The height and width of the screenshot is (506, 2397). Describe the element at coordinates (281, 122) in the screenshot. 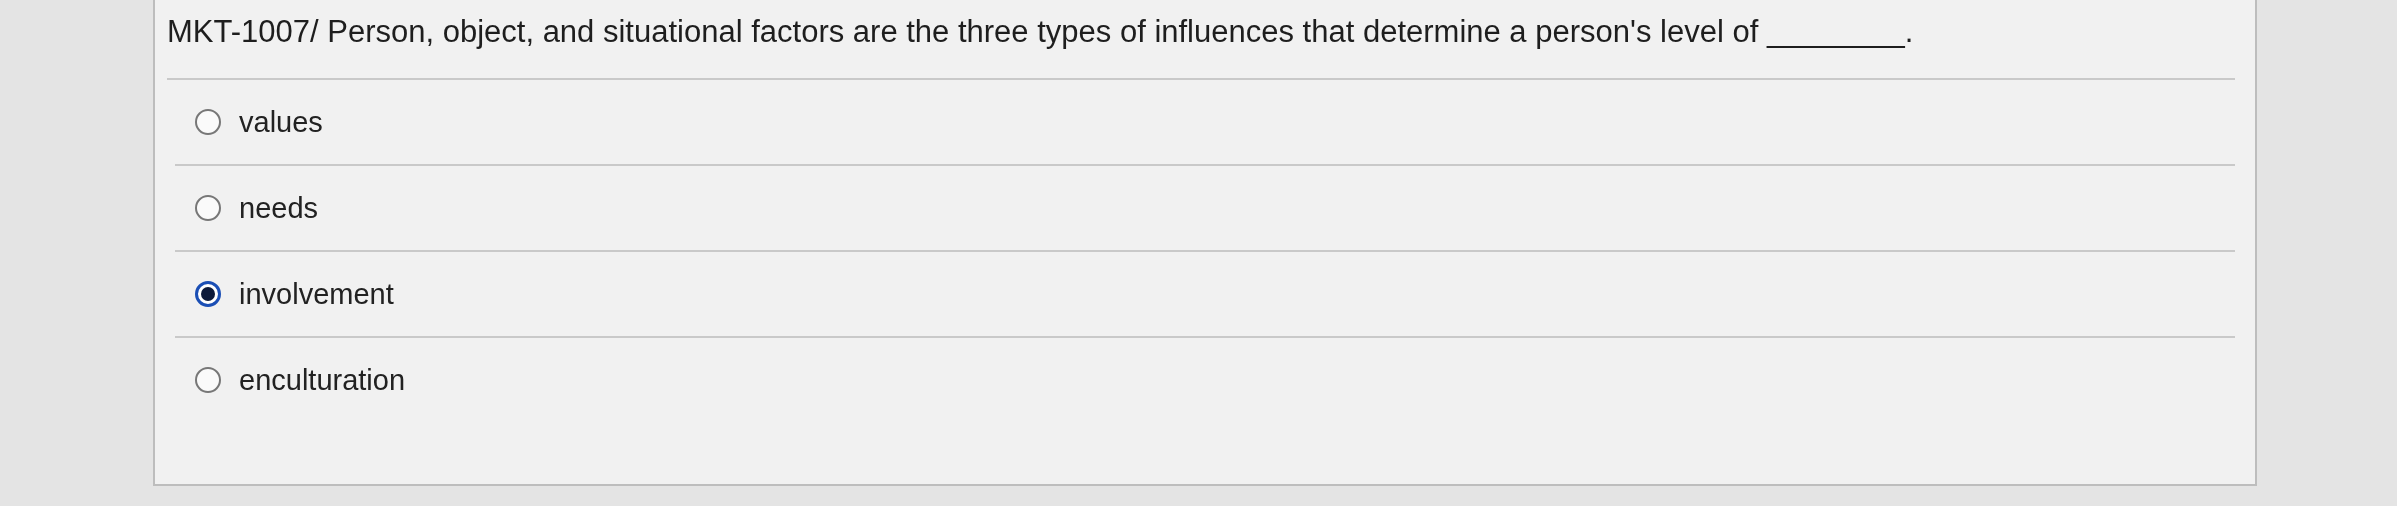

I see `option-label: values` at that location.